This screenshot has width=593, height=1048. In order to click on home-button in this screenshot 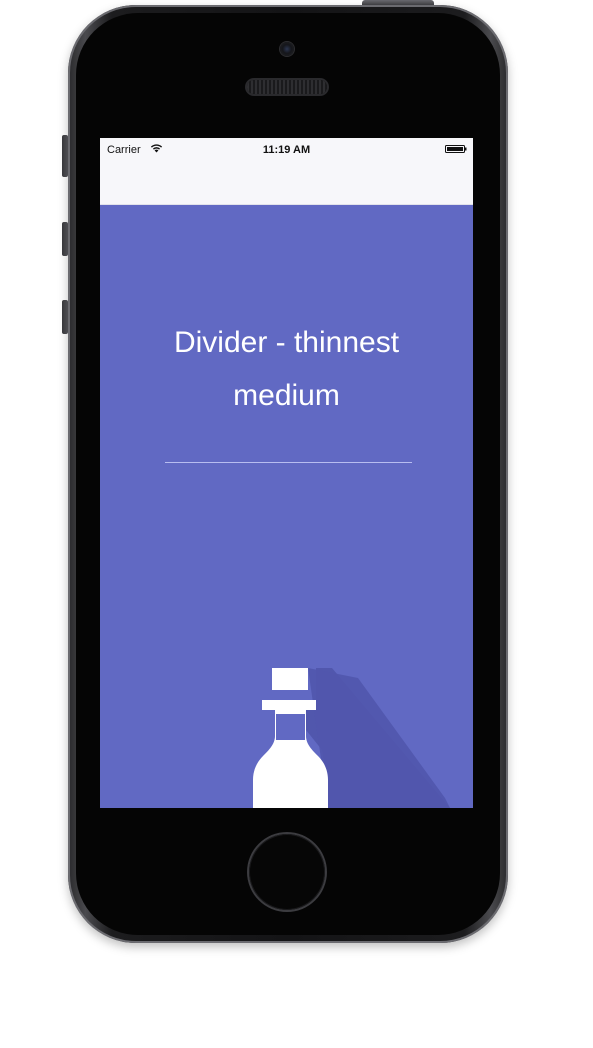, I will do `click(287, 872)`.